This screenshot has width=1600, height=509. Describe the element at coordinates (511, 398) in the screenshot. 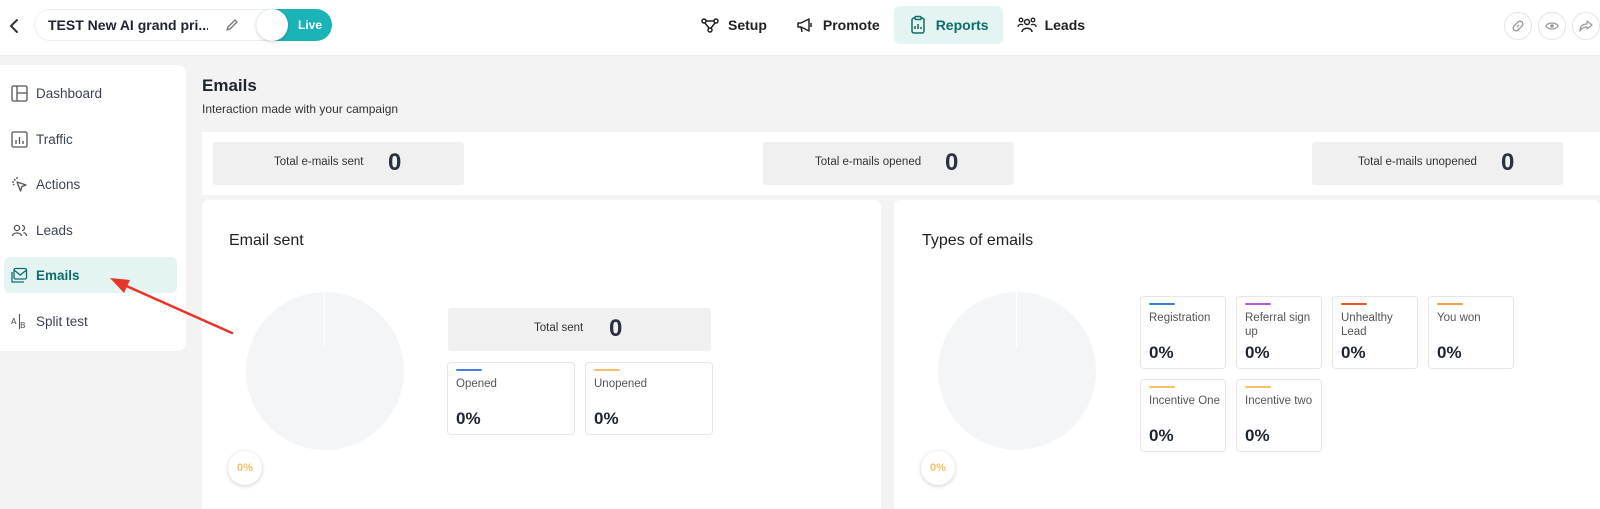

I see `opened-card: Opened 0%` at that location.